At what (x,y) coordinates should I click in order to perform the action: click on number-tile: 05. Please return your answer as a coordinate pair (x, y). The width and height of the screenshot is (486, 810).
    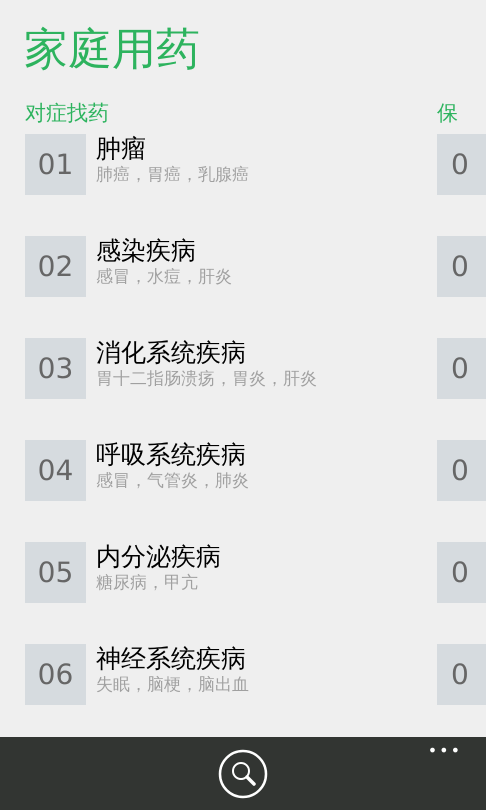
    Looking at the image, I should click on (55, 572).